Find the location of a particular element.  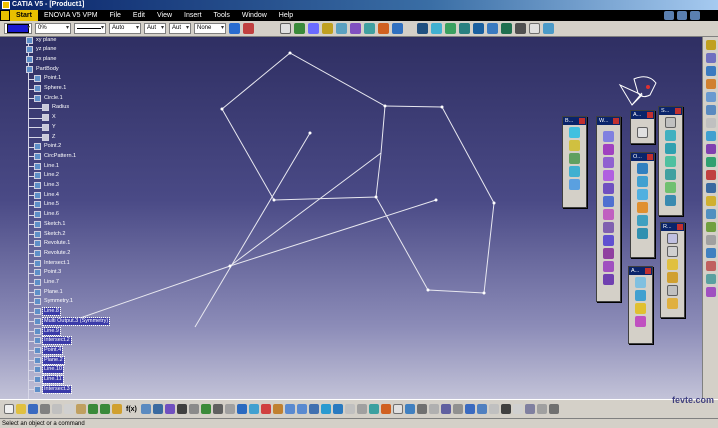

zoom-in-tool-icon is located at coordinates (289, 409).